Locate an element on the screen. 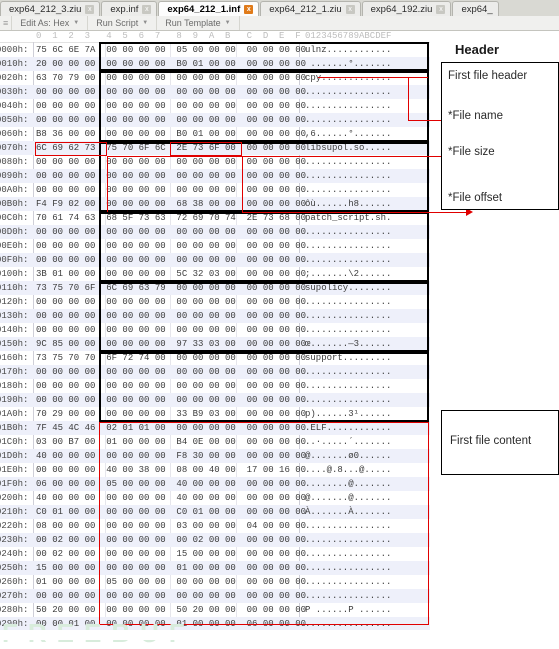 This screenshot has width=559, height=649. tab-exp64-212-3-ziu: exp64_212_3.ziu x is located at coordinates (50, 8).